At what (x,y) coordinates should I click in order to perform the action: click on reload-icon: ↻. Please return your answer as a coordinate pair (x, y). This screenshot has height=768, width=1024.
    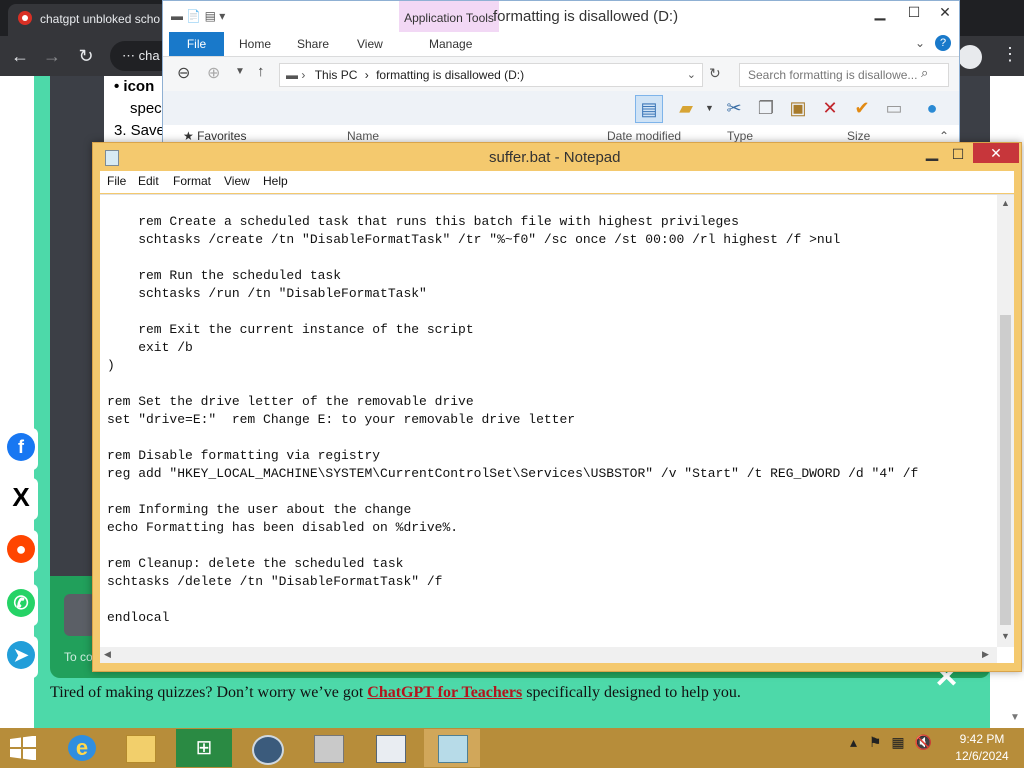
    Looking at the image, I should click on (86, 56).